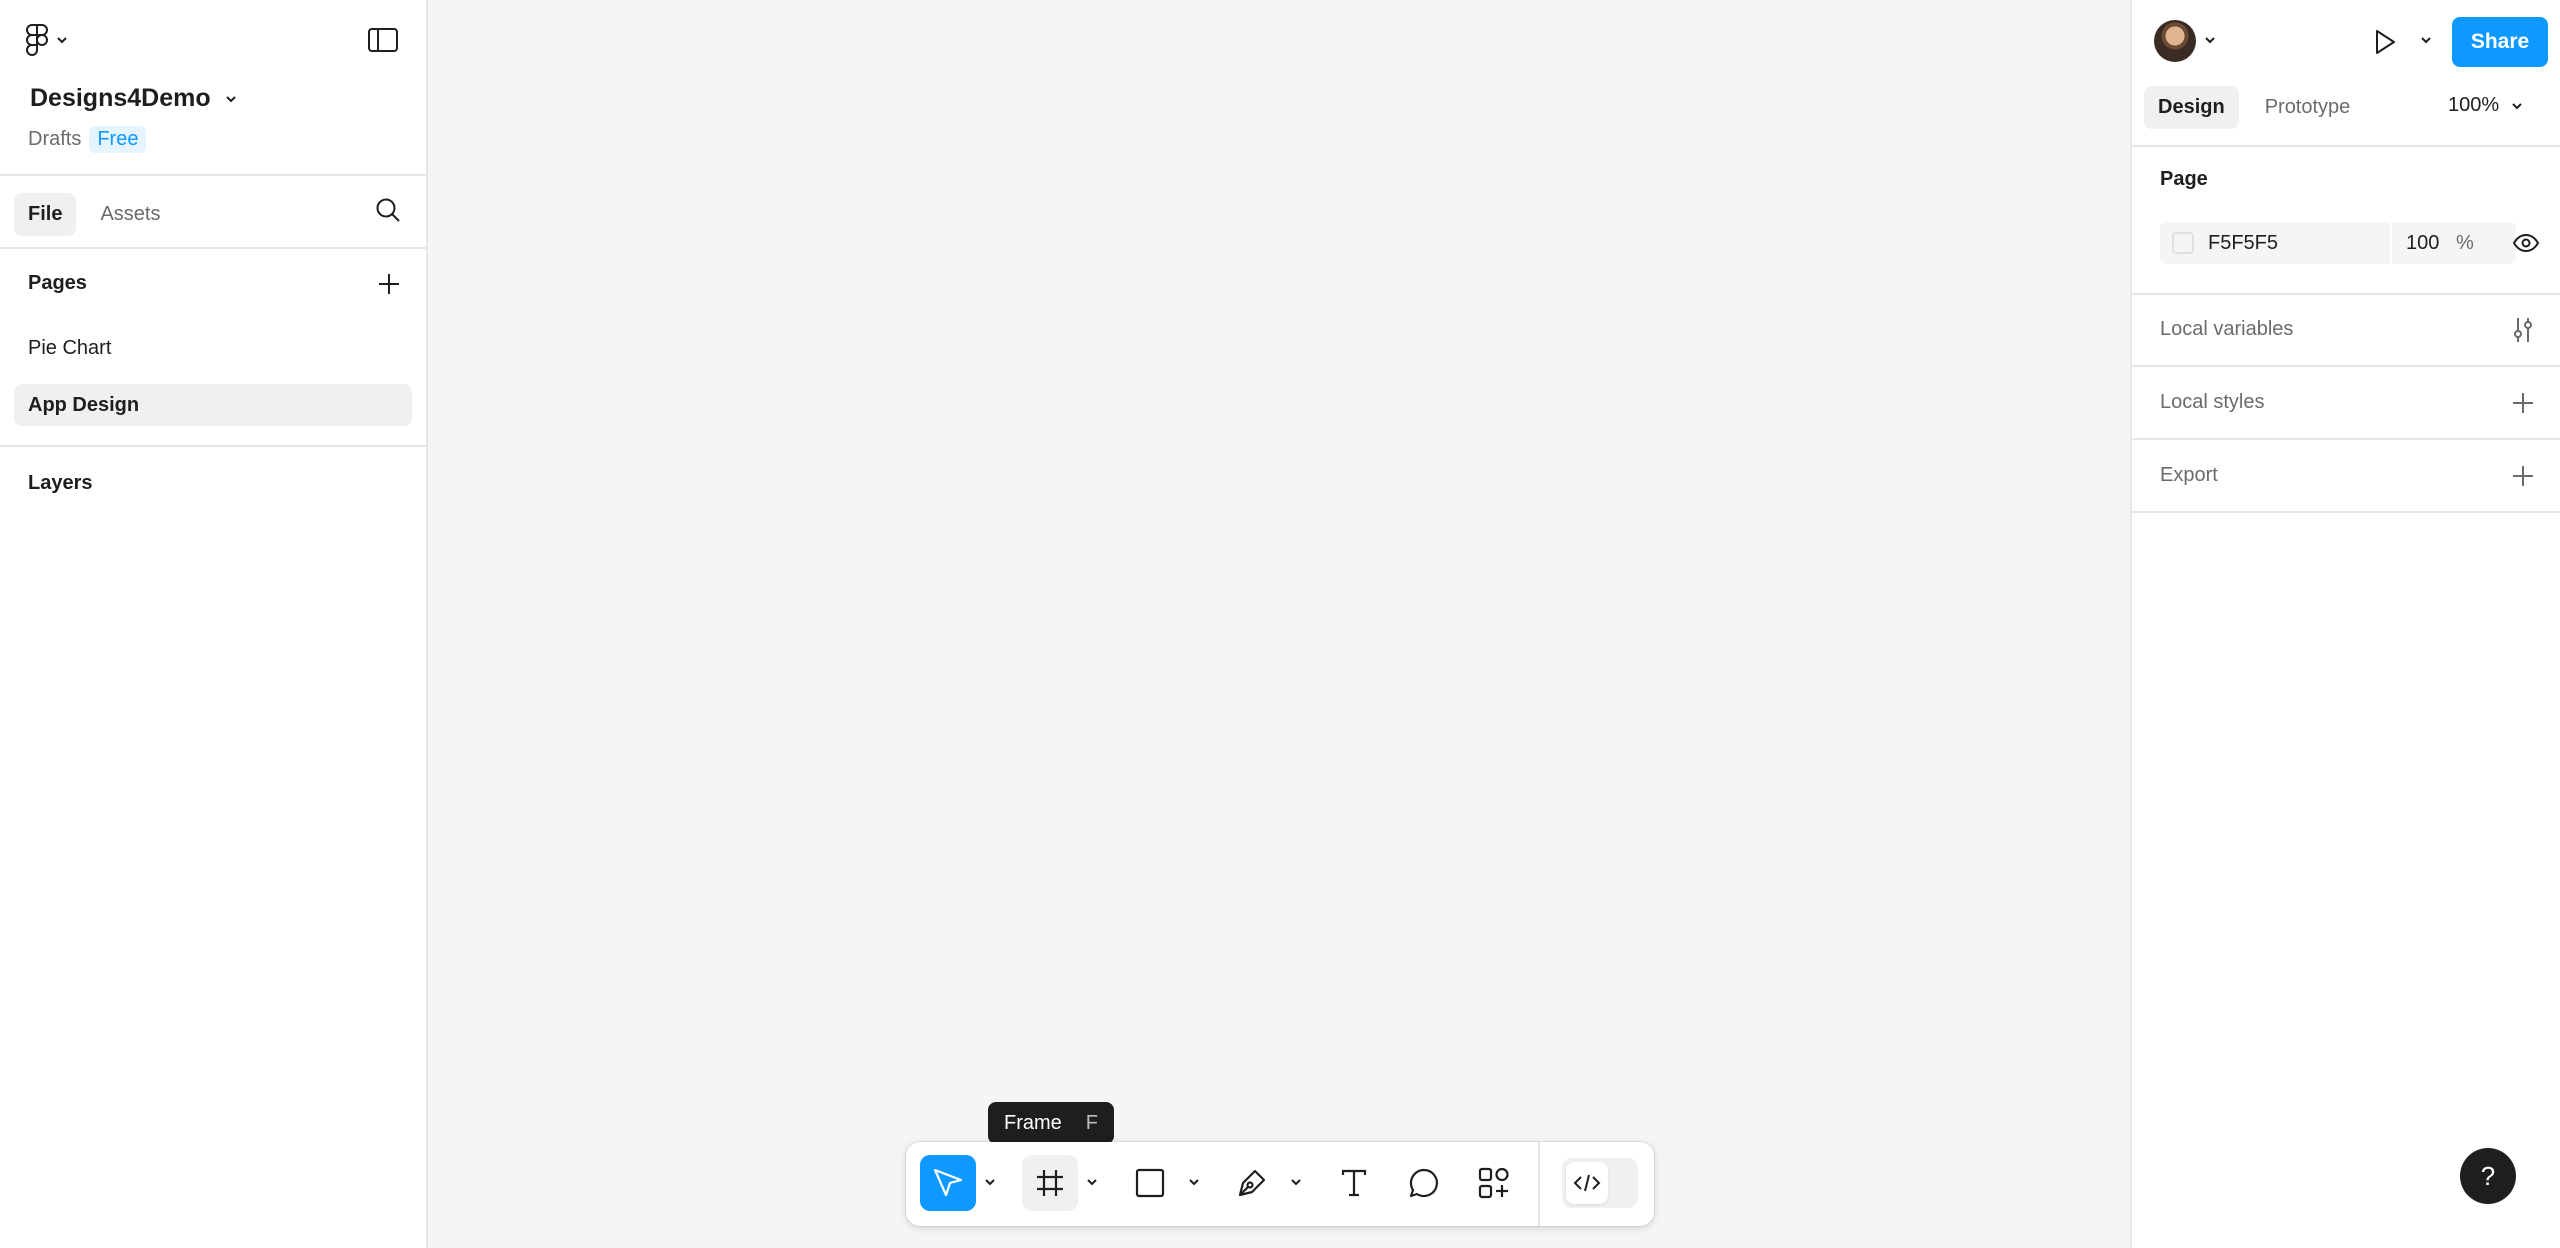 The width and height of the screenshot is (2560, 1248). Describe the element at coordinates (60, 483) in the screenshot. I see `layers-heading: Layers` at that location.